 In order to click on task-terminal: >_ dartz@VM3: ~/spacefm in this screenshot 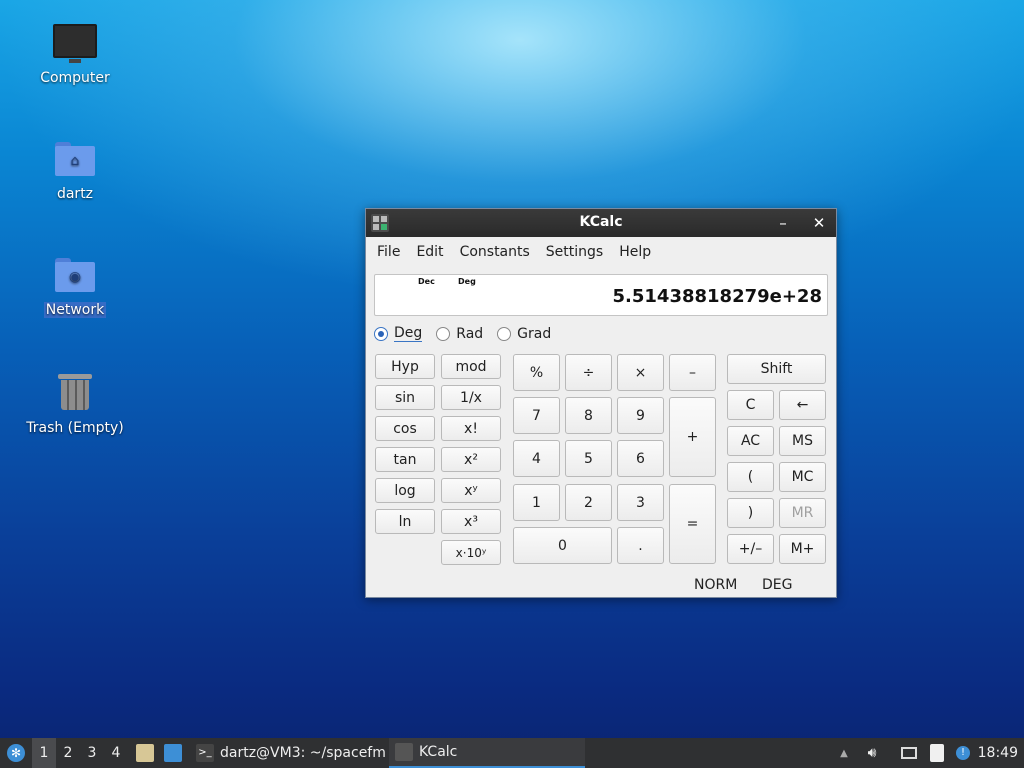, I will do `click(291, 753)`.